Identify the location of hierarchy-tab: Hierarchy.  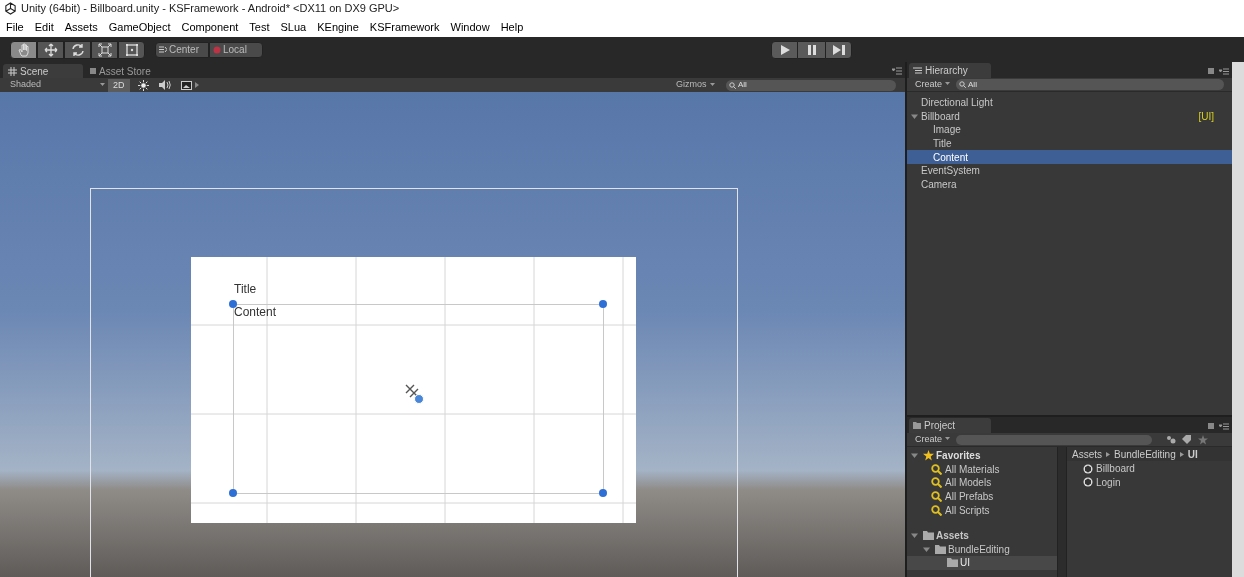
(950, 70).